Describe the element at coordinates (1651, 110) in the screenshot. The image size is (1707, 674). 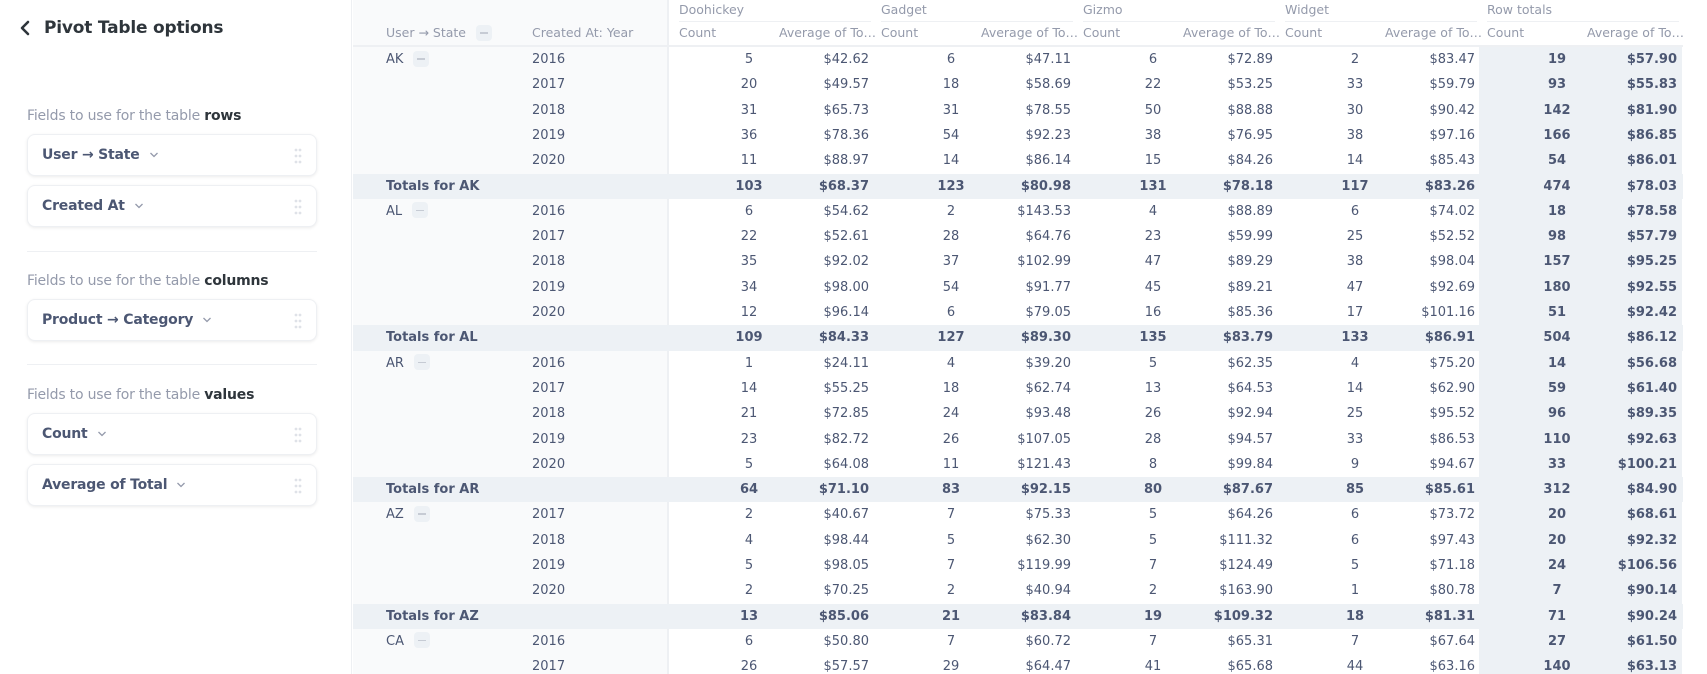
I see `average-total-cell: $81.90` at that location.